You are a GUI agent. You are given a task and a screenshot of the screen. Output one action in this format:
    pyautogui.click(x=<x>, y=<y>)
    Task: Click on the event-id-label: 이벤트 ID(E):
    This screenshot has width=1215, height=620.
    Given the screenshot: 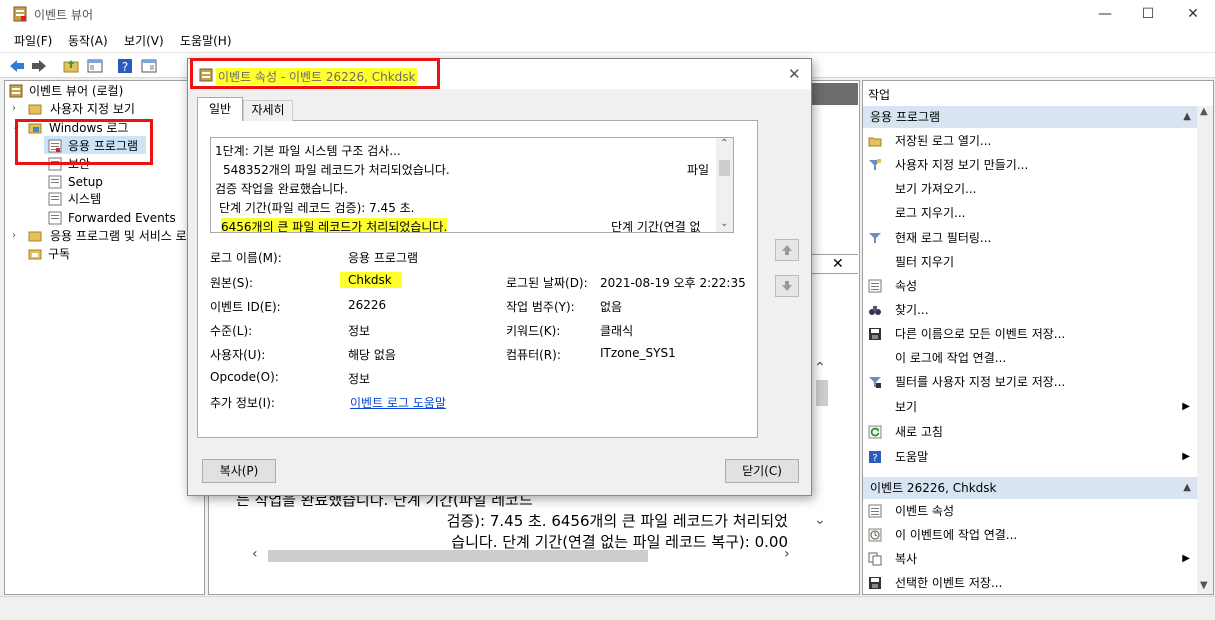 What is the action you would take?
    pyautogui.click(x=245, y=307)
    